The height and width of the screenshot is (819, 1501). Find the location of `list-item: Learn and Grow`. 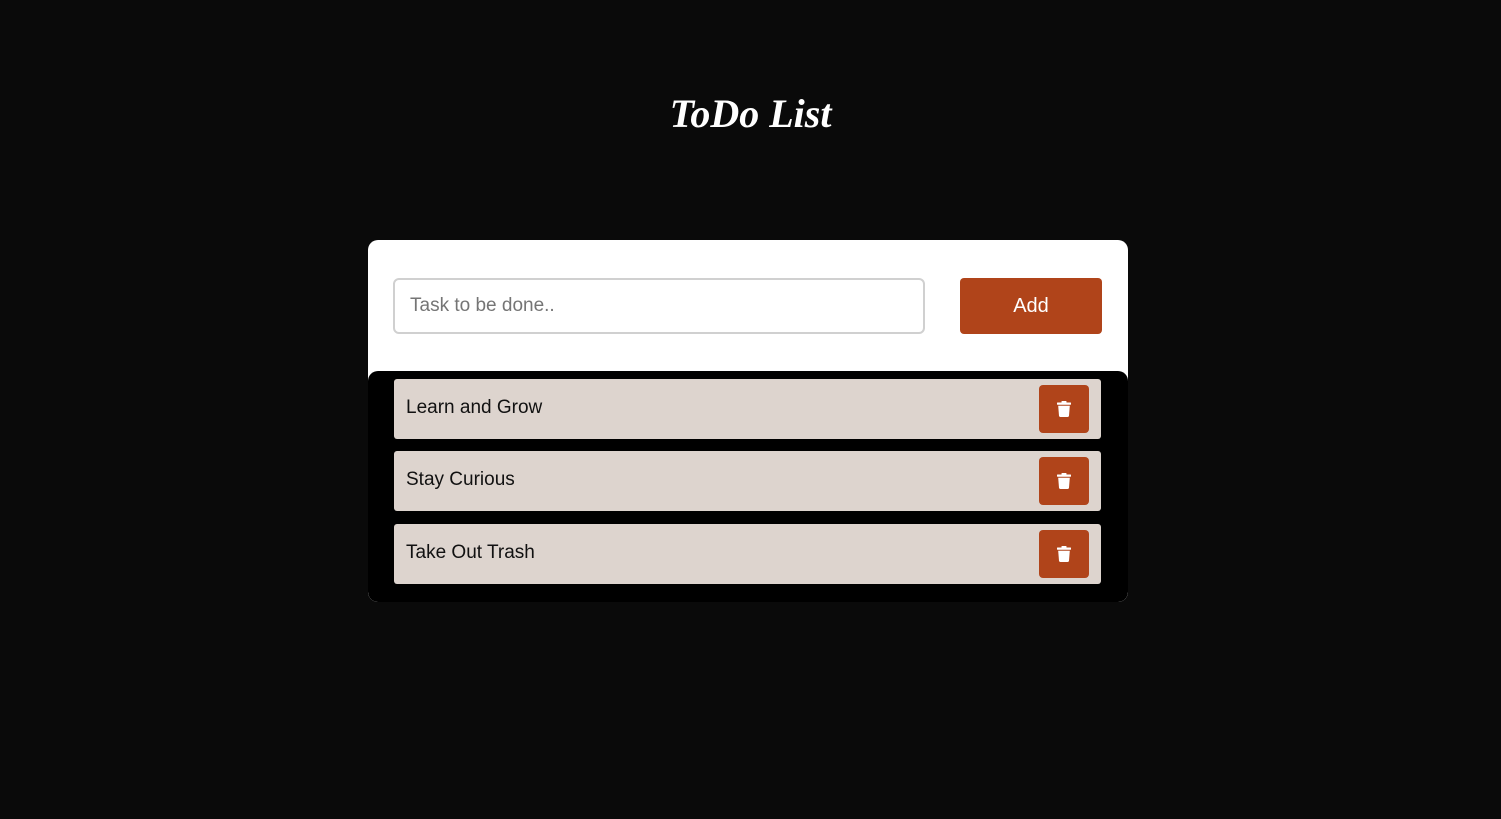

list-item: Learn and Grow is located at coordinates (747, 409).